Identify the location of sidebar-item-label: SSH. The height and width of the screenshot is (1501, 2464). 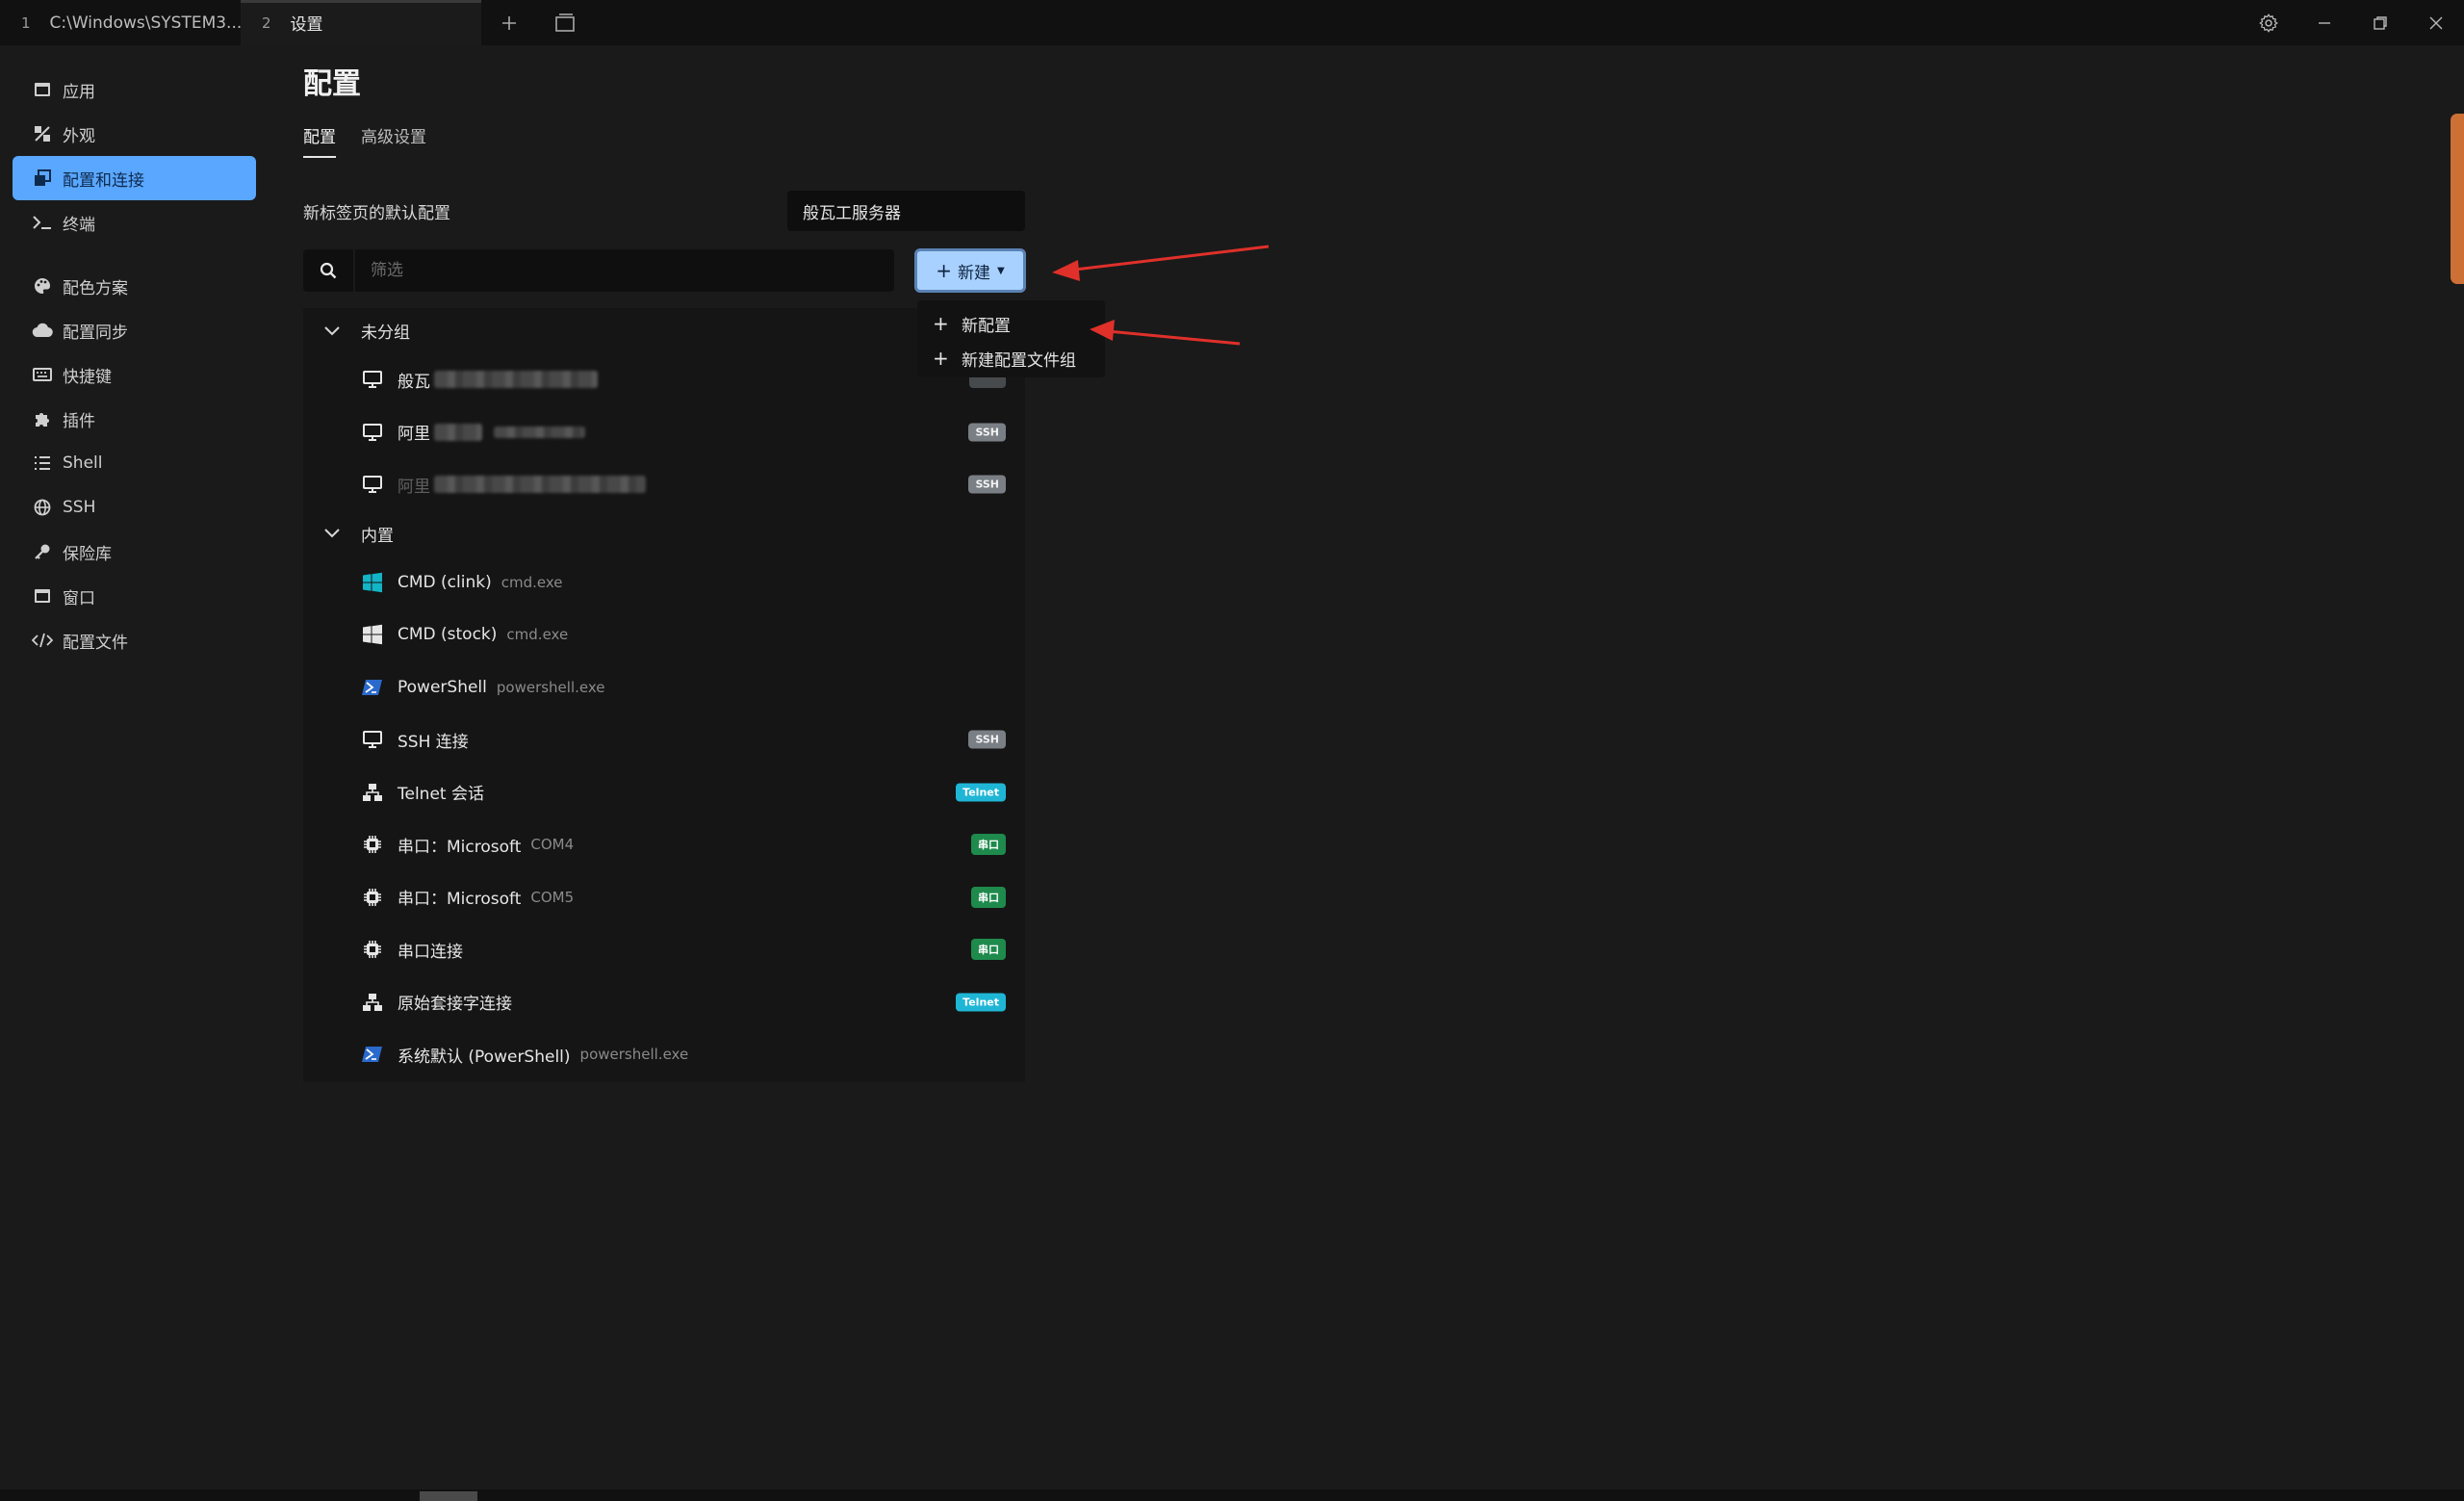
(79, 507).